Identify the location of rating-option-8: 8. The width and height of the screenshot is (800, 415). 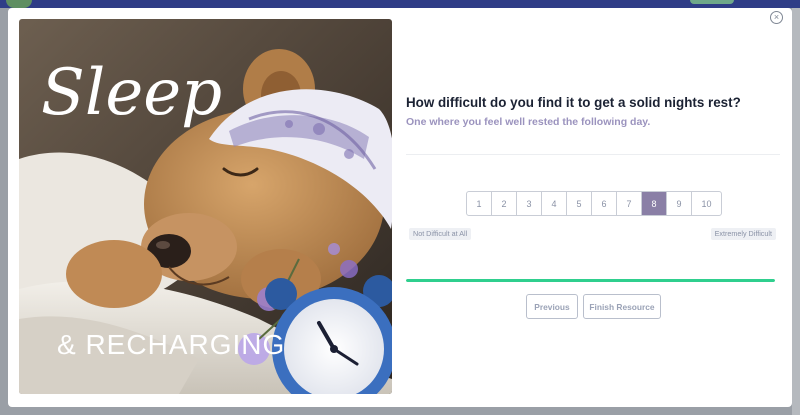
(654, 203).